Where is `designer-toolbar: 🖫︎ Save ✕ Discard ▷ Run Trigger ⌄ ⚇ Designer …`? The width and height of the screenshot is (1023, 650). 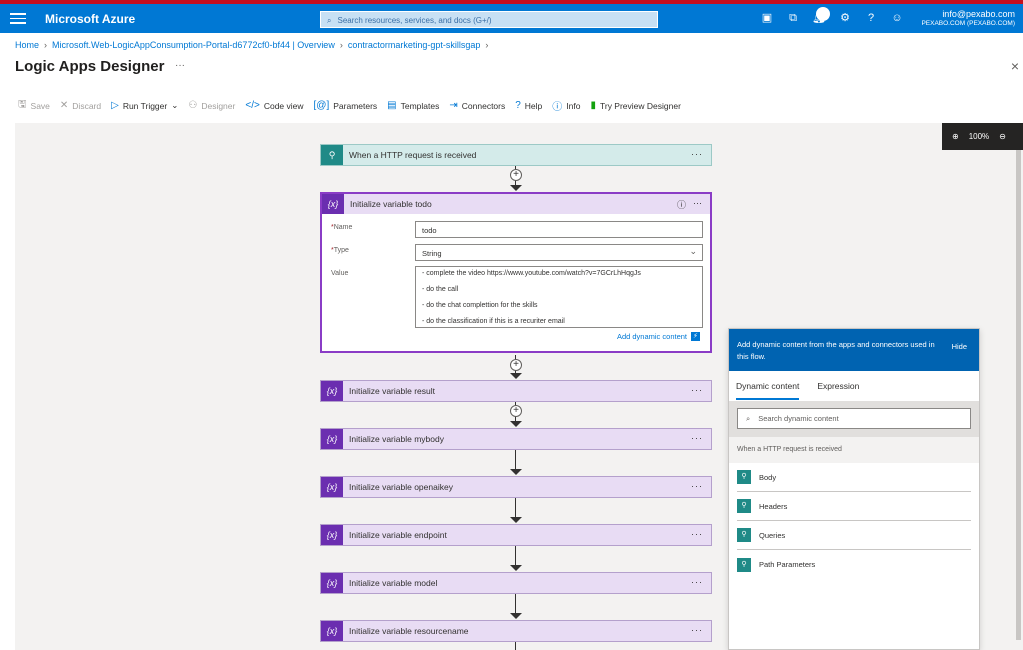 designer-toolbar: 🖫︎ Save ✕ Discard ▷ Run Trigger ⌄ ⚇ Designer … is located at coordinates (349, 105).